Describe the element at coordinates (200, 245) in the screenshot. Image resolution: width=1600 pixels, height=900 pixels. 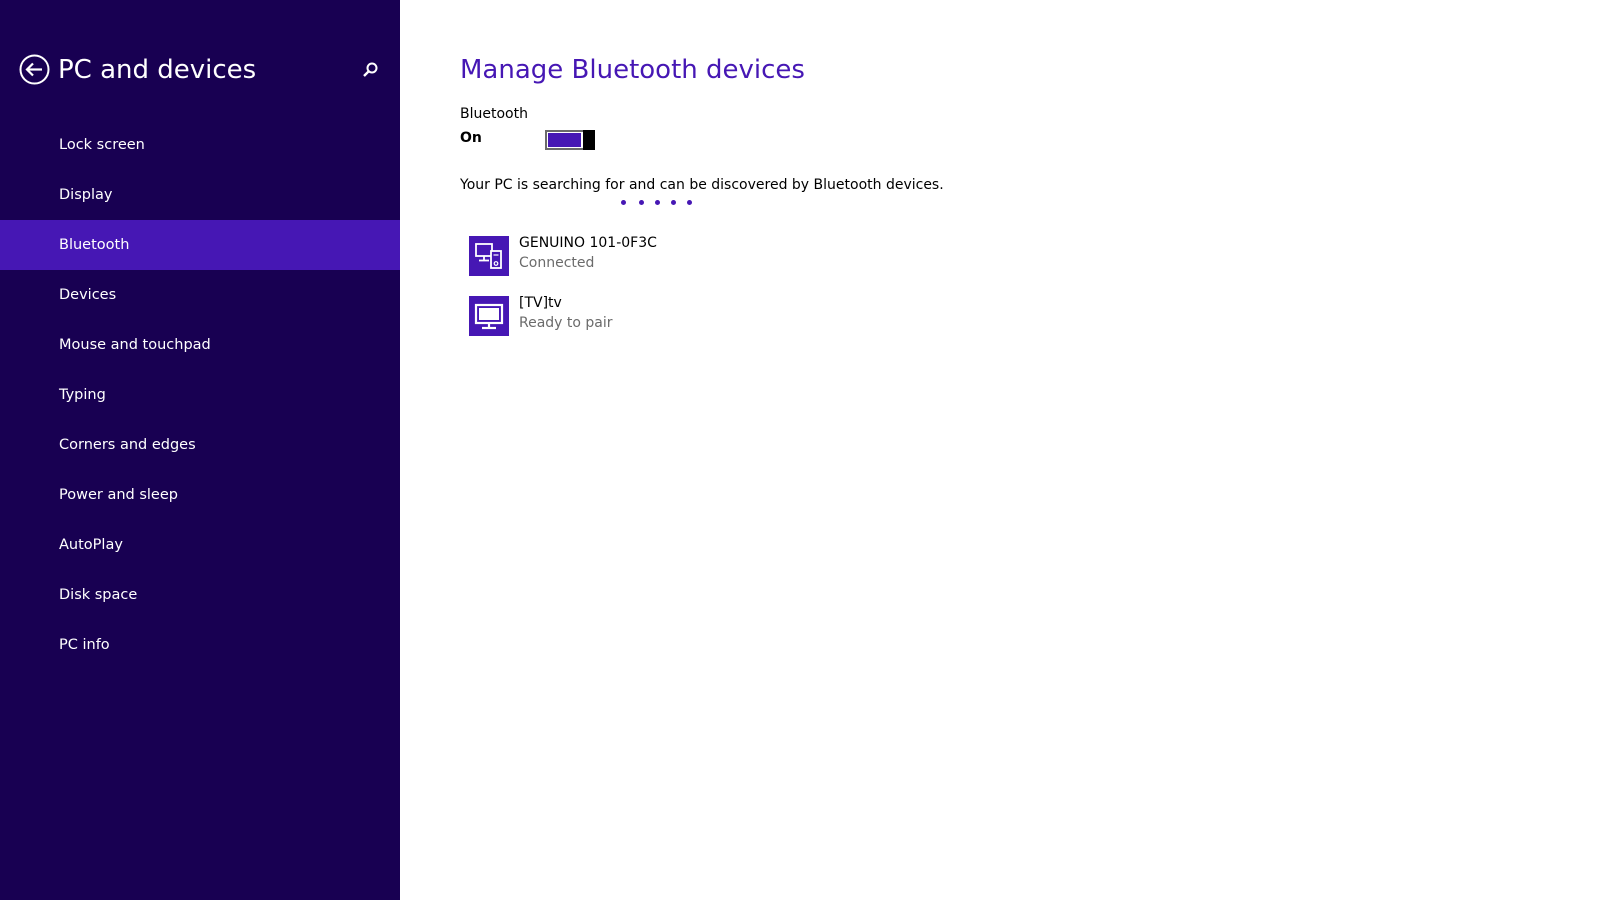
I see `sidebar-item-bluetooth: Bluetooth` at that location.